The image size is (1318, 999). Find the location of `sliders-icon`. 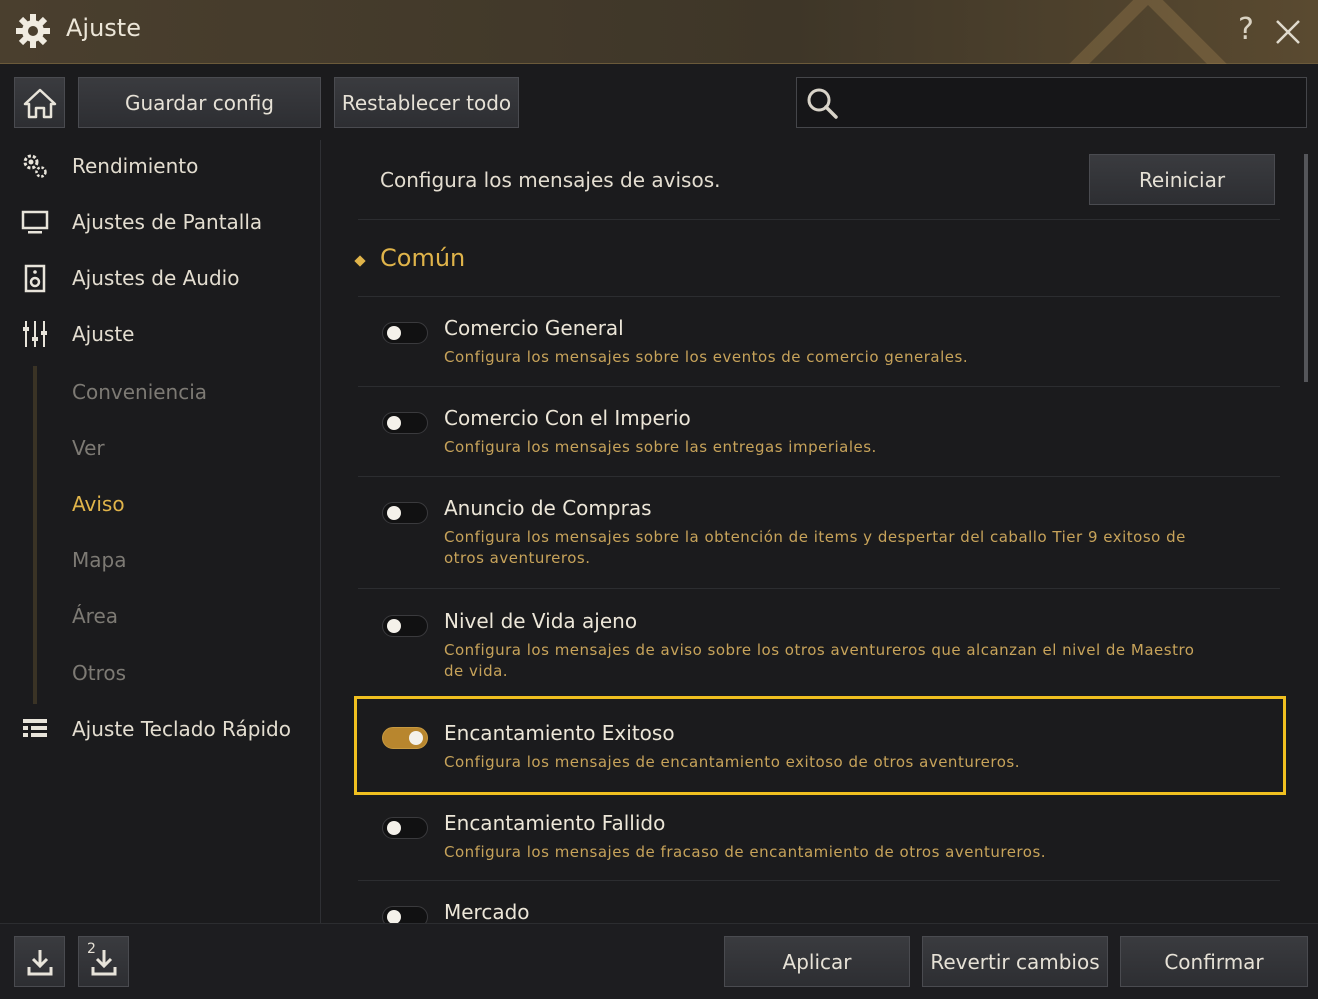

sliders-icon is located at coordinates (35, 334).